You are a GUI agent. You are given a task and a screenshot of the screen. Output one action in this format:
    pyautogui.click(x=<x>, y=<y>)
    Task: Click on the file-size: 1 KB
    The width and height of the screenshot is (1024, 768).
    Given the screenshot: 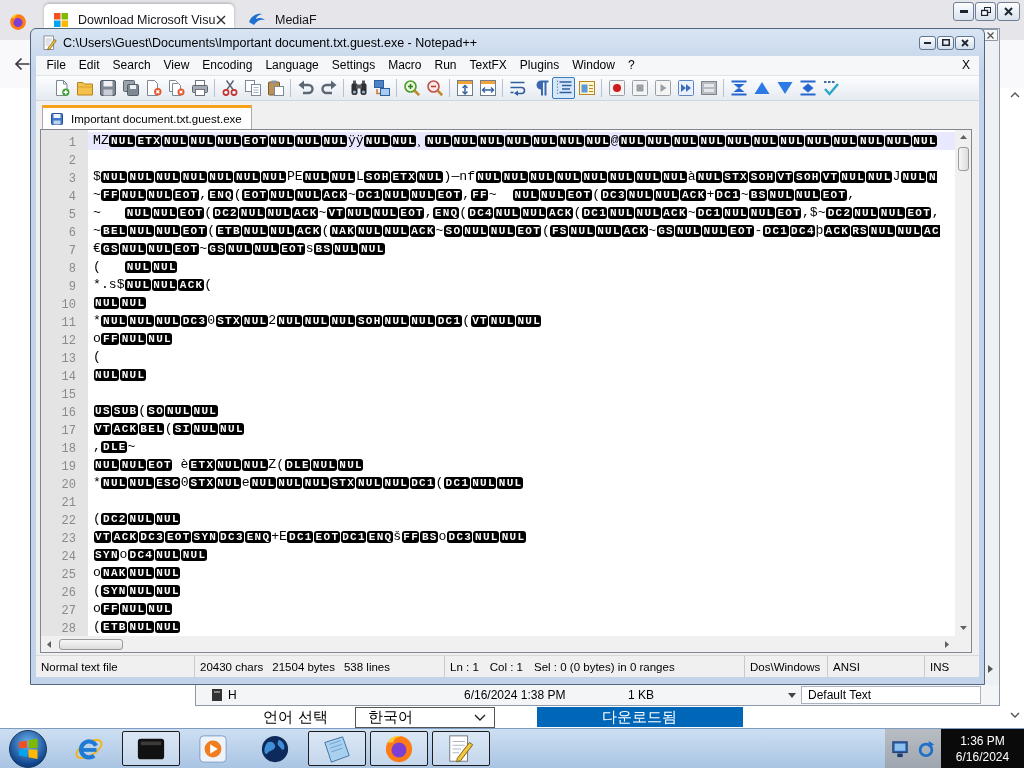 What is the action you would take?
    pyautogui.click(x=641, y=695)
    